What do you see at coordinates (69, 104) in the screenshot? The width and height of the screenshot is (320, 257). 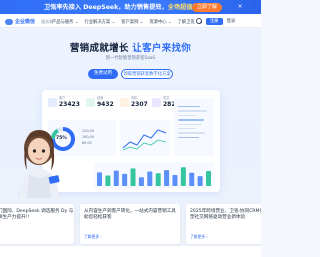 I see `stat-value: 23423` at bounding box center [69, 104].